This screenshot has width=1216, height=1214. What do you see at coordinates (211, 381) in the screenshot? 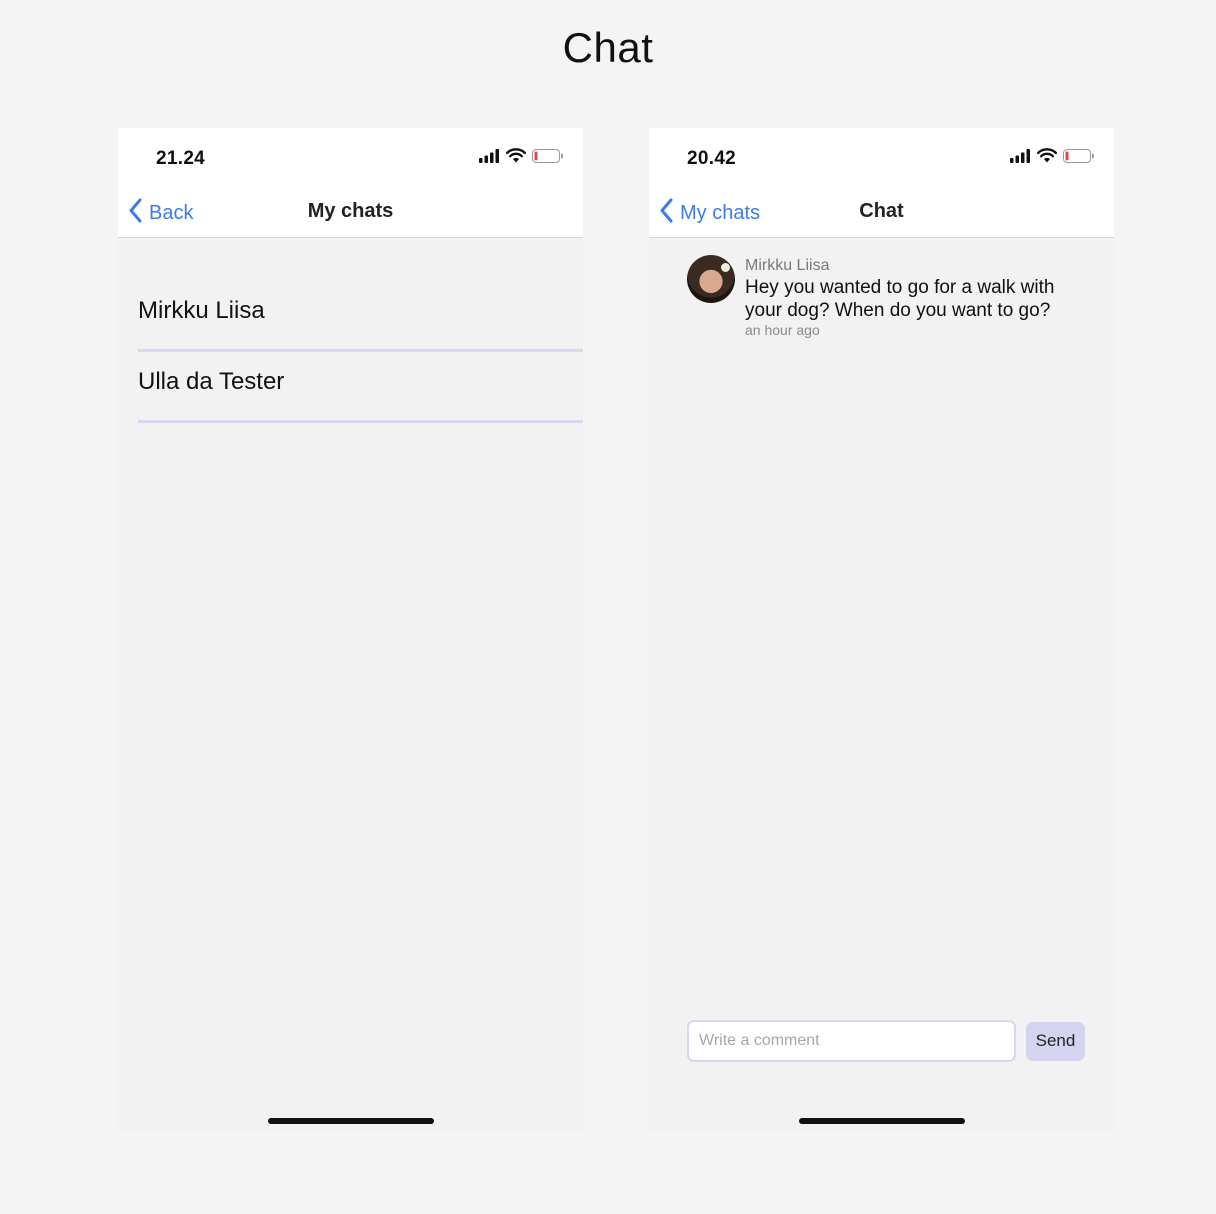
I see `chat-contact-name: Ulla da Tester` at bounding box center [211, 381].